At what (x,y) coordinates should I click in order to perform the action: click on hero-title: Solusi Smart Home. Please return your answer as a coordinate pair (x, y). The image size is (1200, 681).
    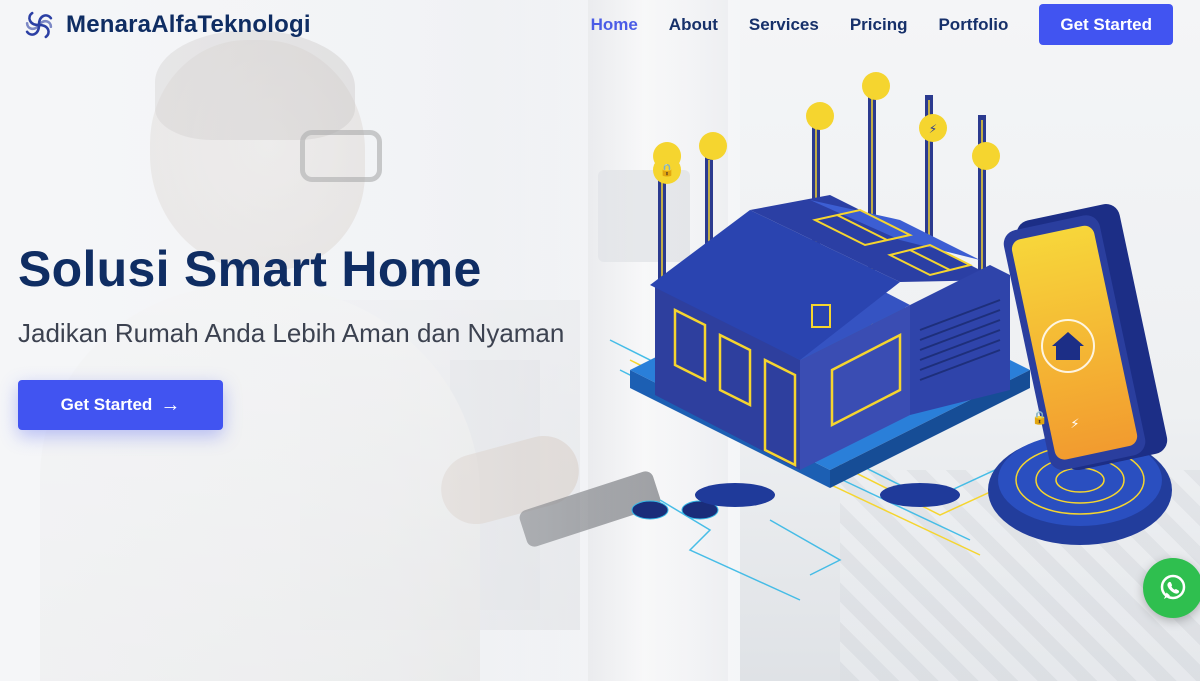
    Looking at the image, I should click on (250, 269).